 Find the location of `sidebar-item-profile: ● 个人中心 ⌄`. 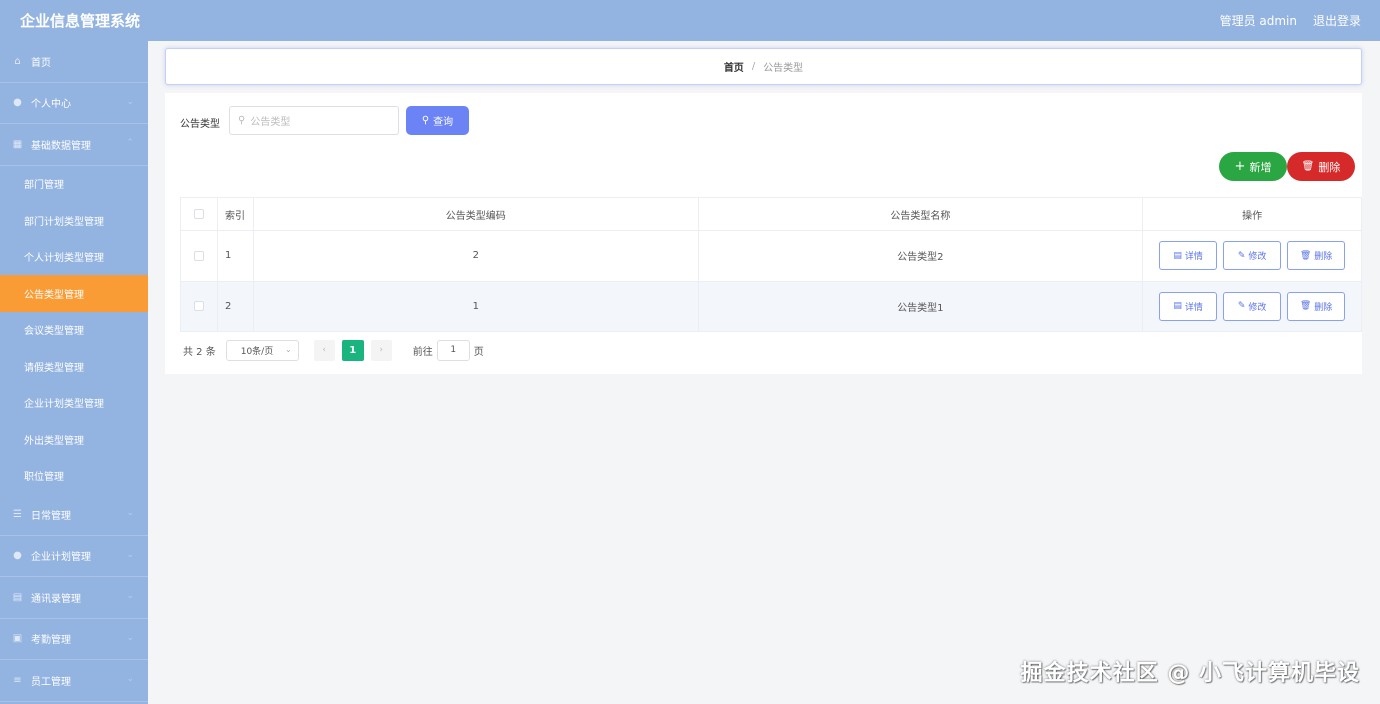

sidebar-item-profile: ● 个人中心 ⌄ is located at coordinates (74, 103).